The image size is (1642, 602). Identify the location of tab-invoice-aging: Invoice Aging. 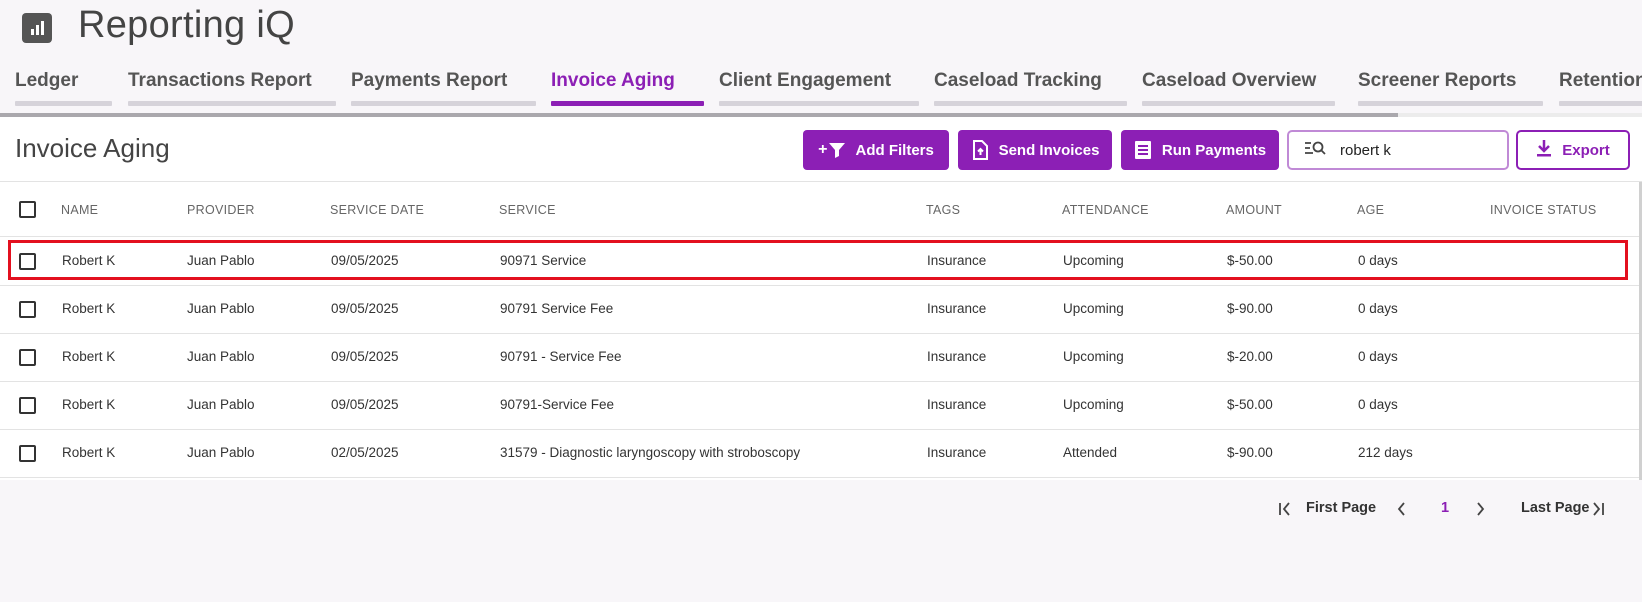
(627, 89).